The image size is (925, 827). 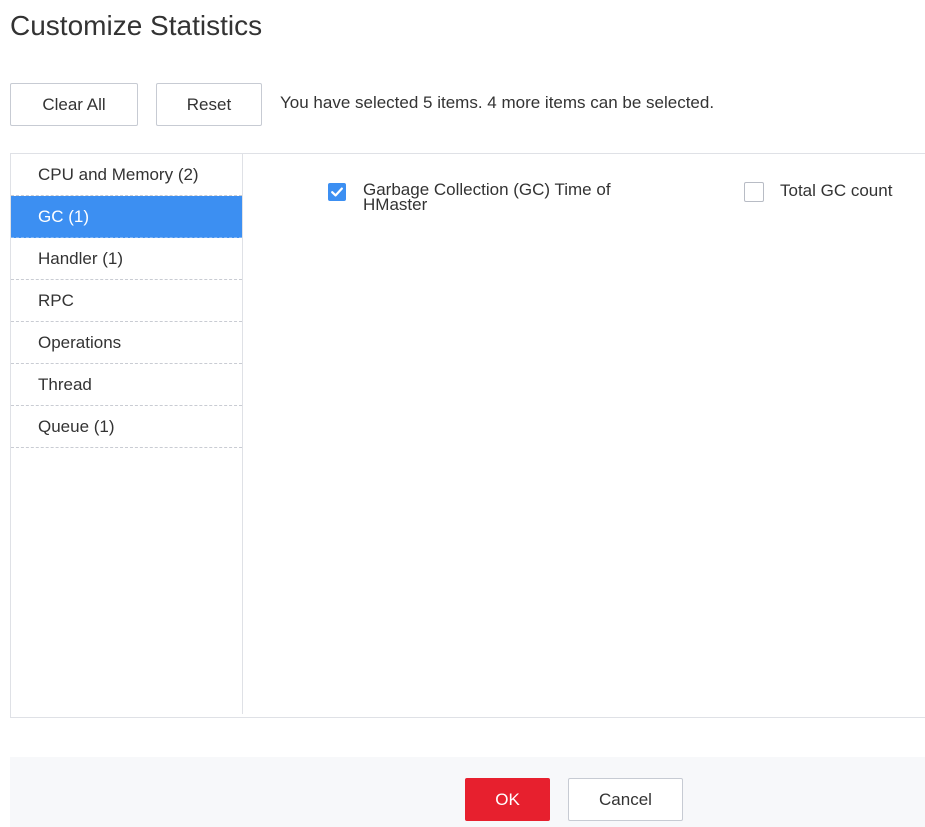 I want to click on clear-all-button: Clear All, so click(x=74, y=104).